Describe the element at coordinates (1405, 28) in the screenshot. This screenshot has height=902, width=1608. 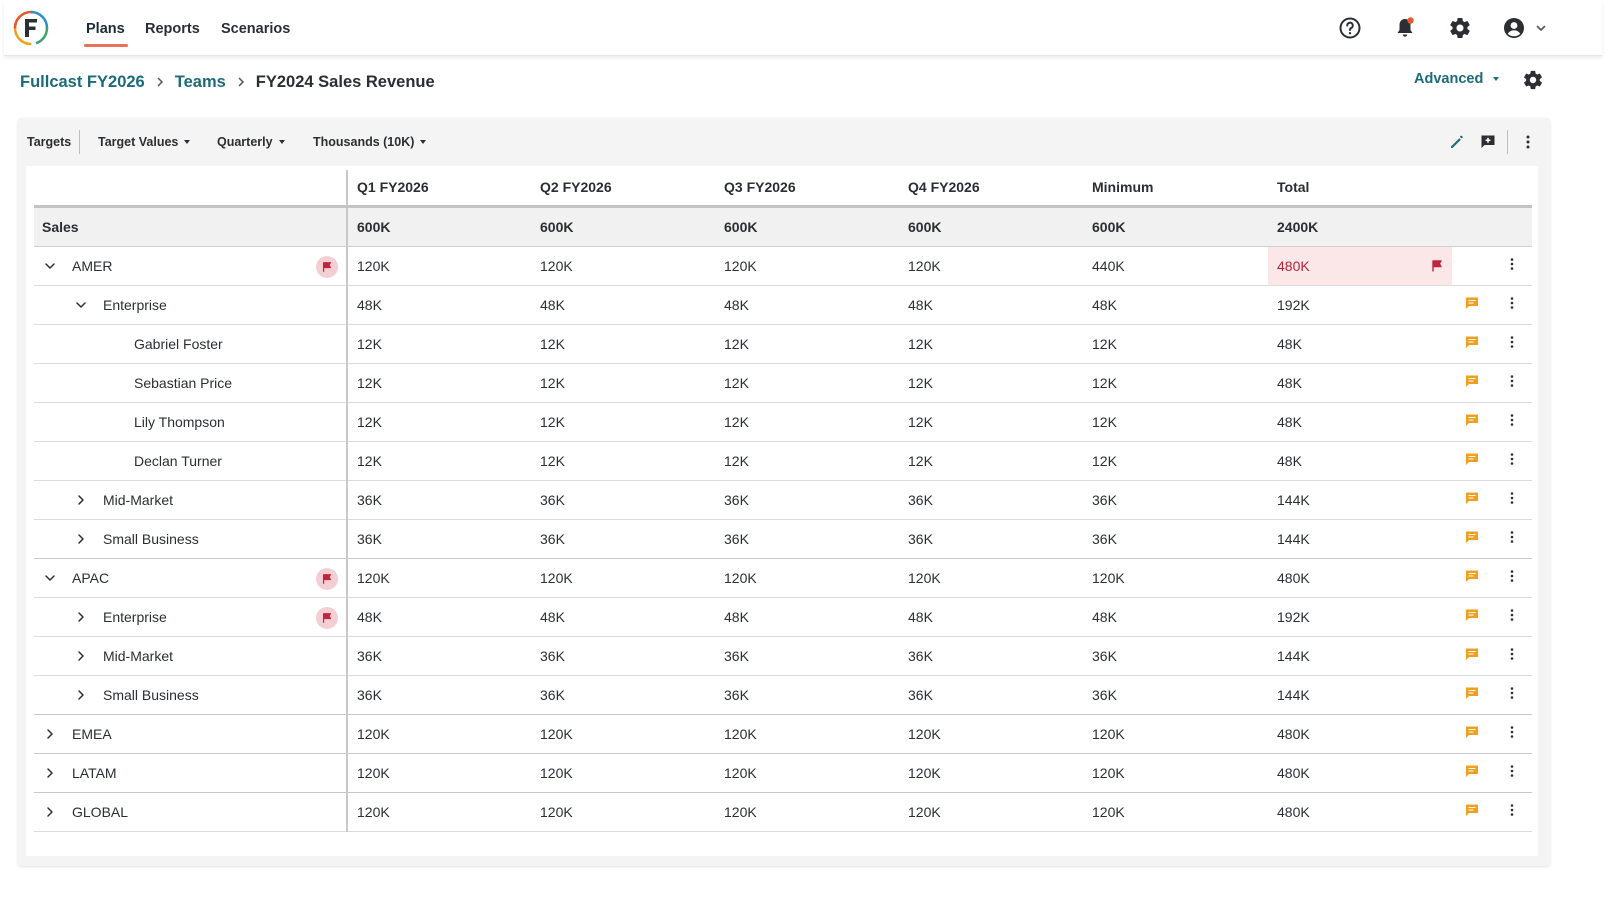
I see `bell-icon` at that location.